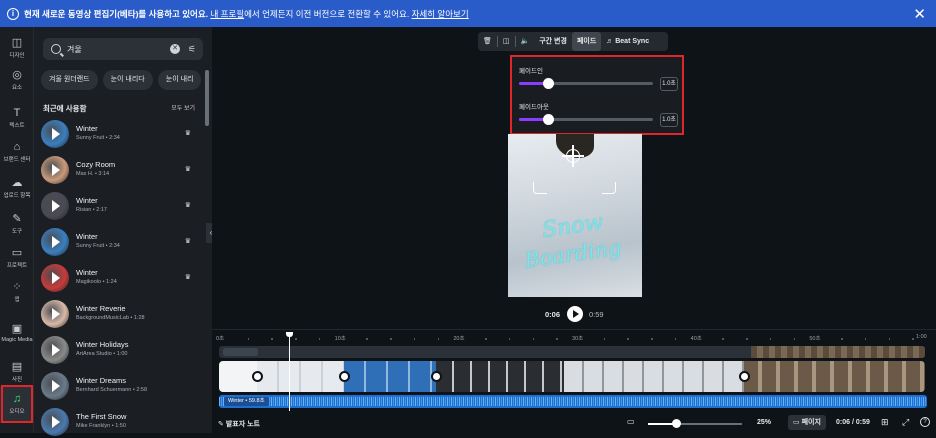 The height and width of the screenshot is (438, 936). I want to click on beat-sync-button: ♬ Beat Sync, so click(627, 41).